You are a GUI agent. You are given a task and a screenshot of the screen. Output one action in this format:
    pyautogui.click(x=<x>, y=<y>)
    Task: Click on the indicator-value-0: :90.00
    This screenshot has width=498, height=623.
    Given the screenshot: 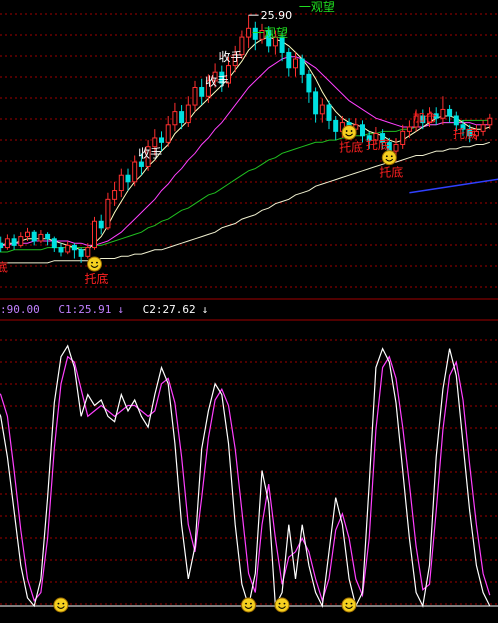 What is the action you would take?
    pyautogui.click(x=23, y=309)
    